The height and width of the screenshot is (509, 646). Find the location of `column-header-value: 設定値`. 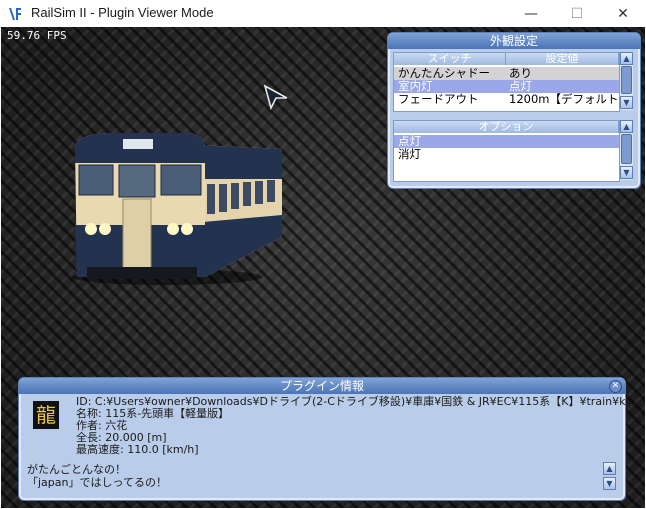

column-header-value: 設定値 is located at coordinates (562, 59).